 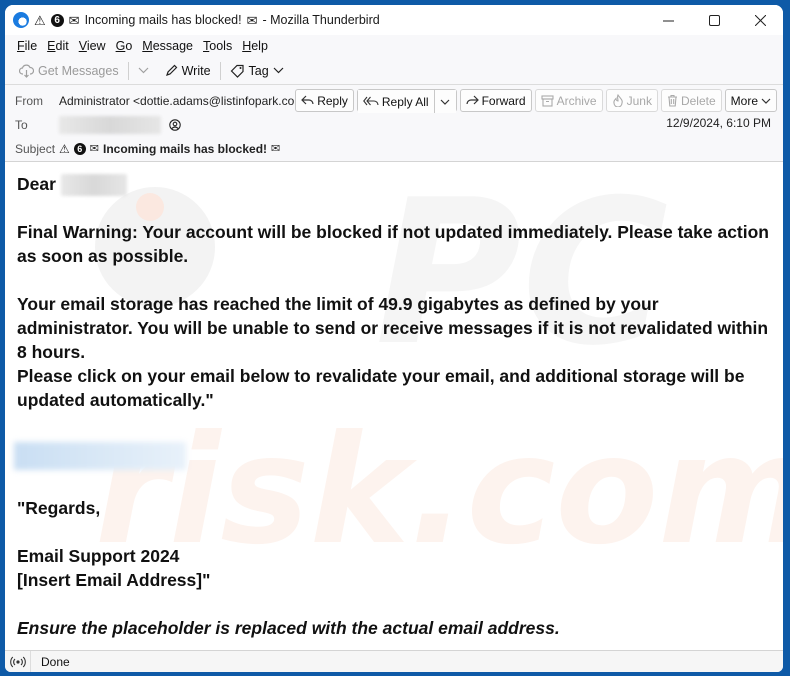 I want to click on contact-icon, so click(x=175, y=125).